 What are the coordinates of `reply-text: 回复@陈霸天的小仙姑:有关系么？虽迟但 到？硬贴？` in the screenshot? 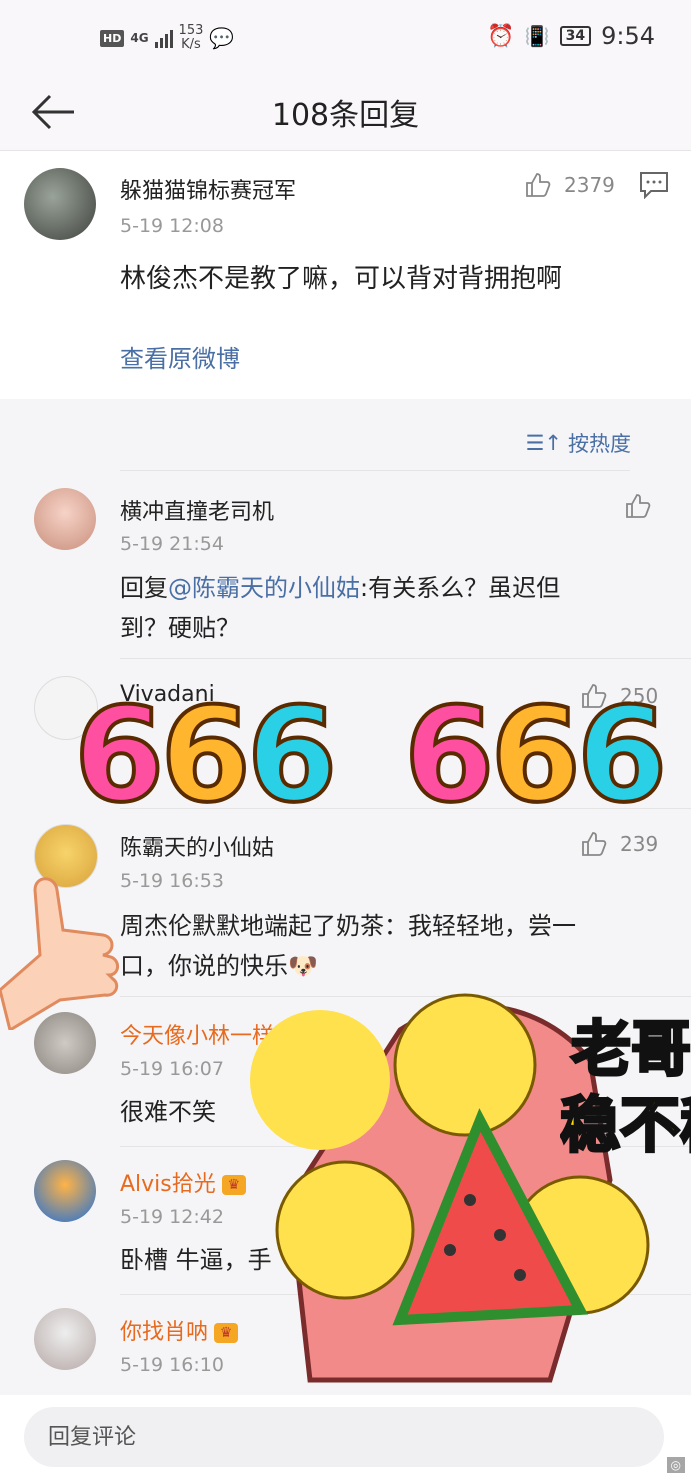 It's located at (380, 608).